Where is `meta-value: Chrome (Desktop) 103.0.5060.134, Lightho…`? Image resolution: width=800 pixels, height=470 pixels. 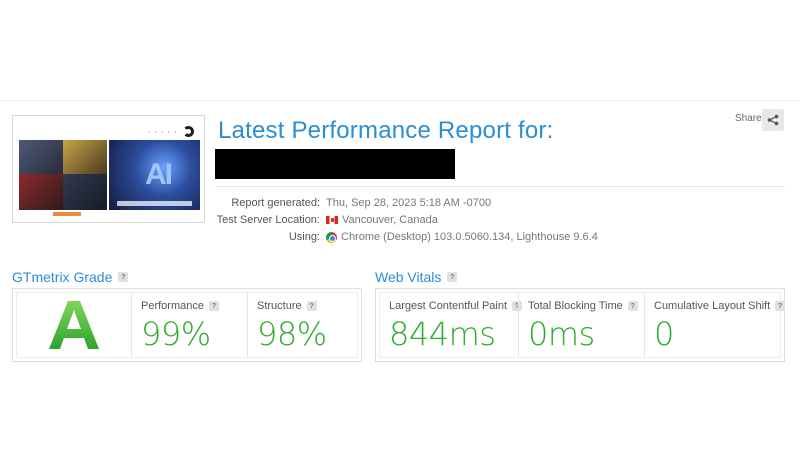 meta-value: Chrome (Desktop) 103.0.5060.134, Lightho… is located at coordinates (462, 237).